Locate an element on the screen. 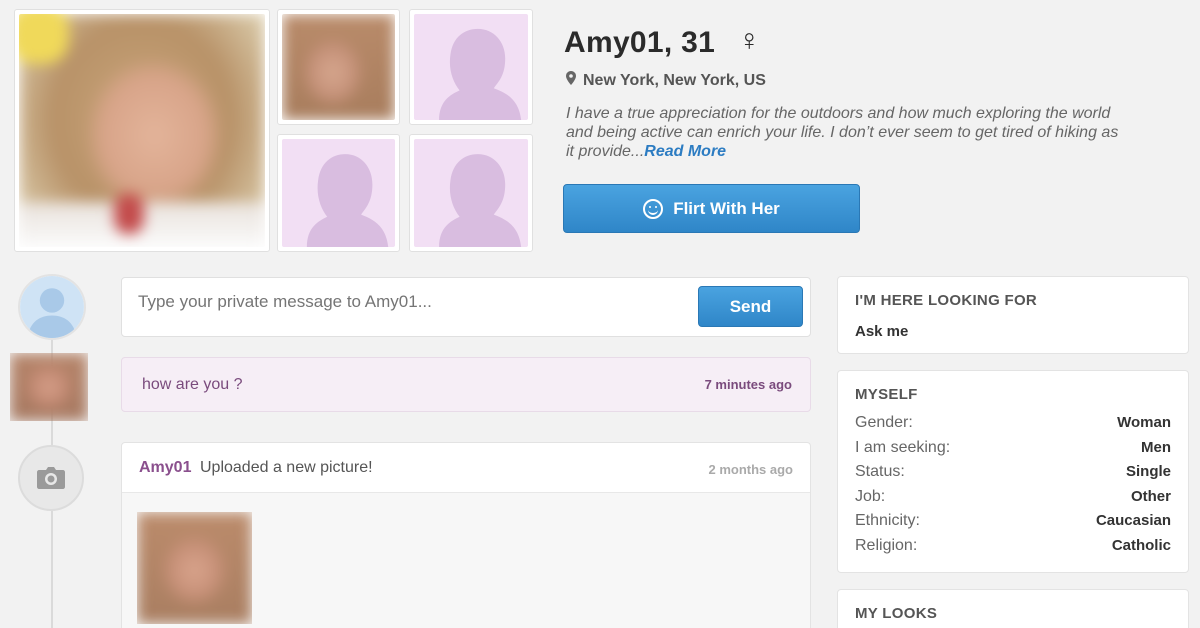  detail-value: Woman is located at coordinates (1144, 422).